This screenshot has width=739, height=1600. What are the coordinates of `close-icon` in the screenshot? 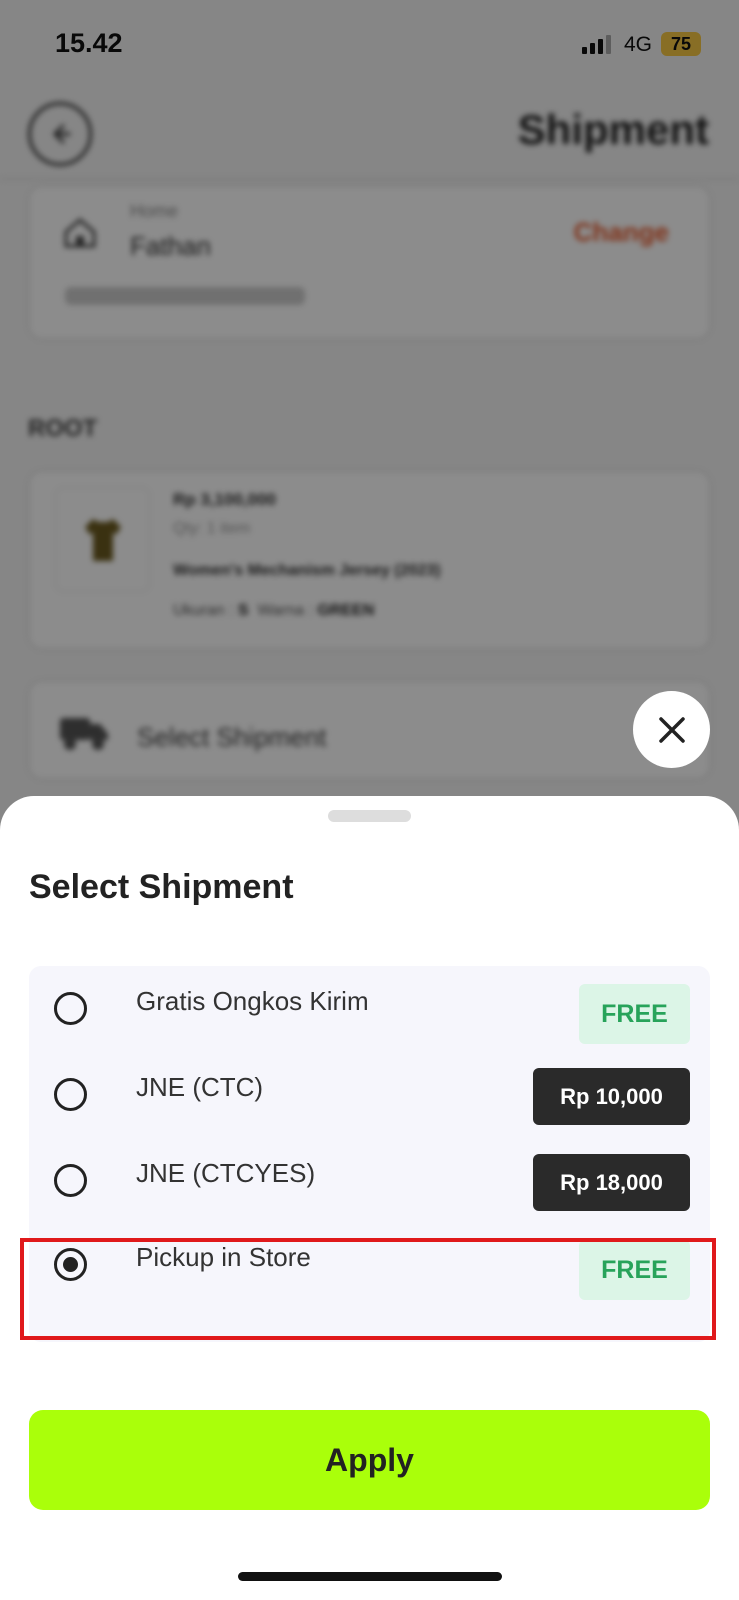 It's located at (671, 729).